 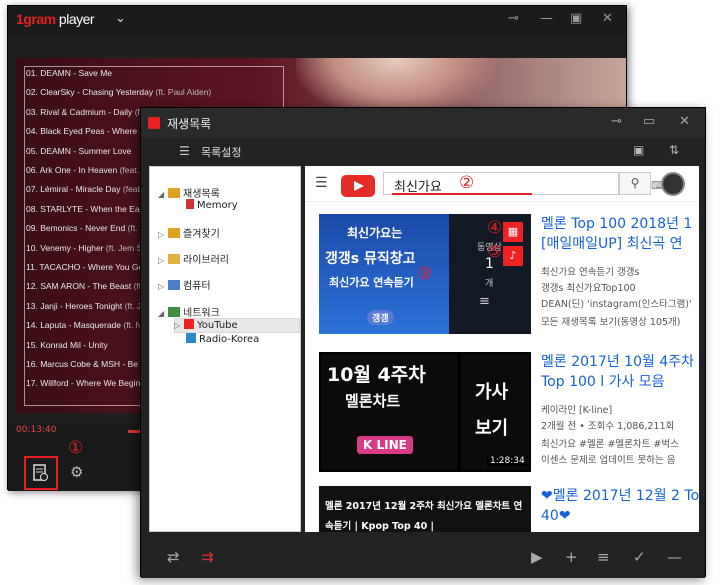 I want to click on channel-badge: 갱갱, so click(x=380, y=317).